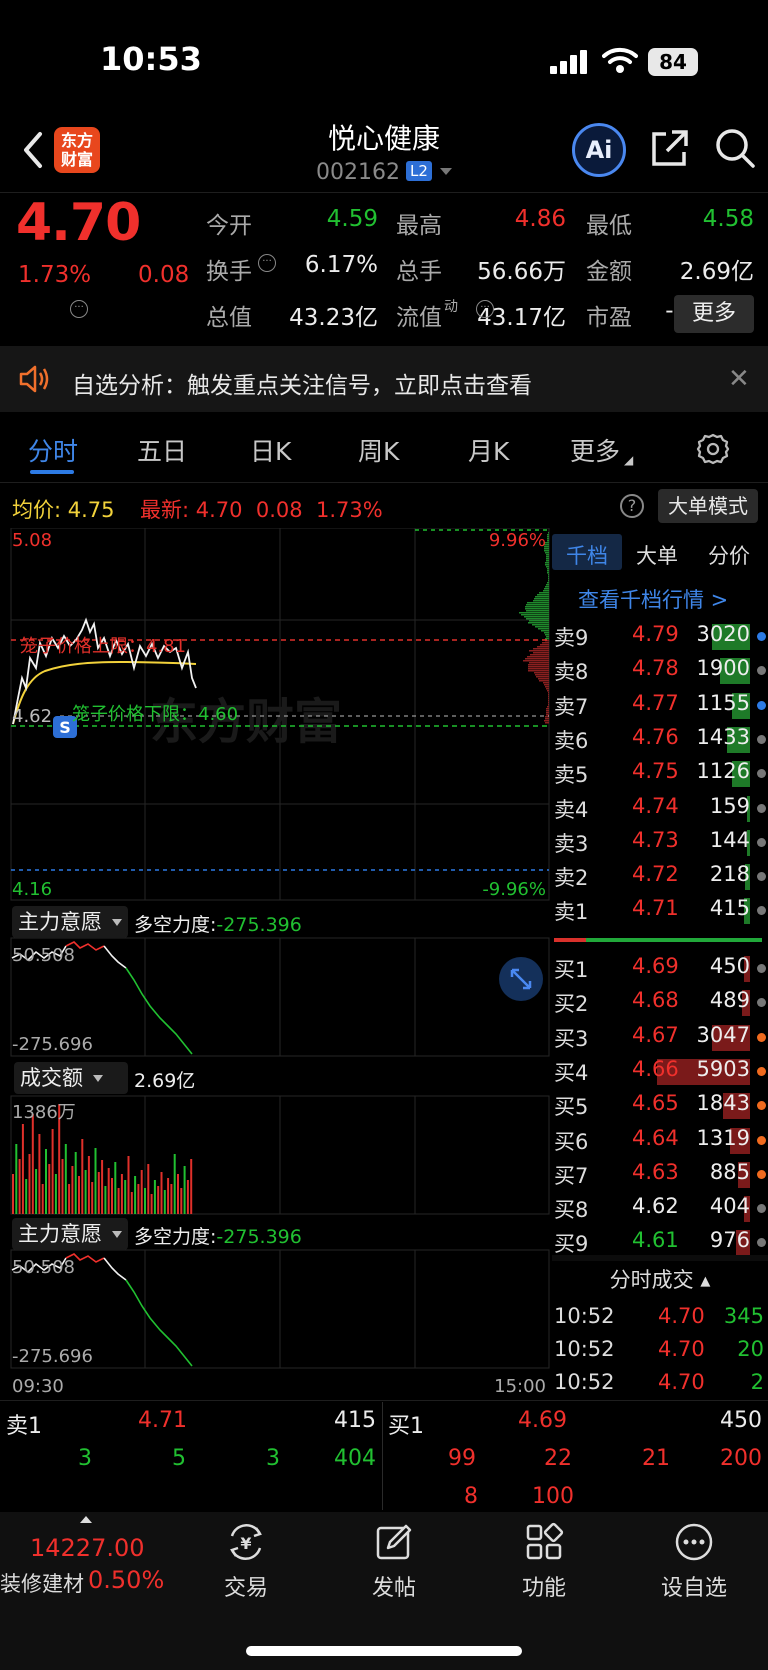 The image size is (768, 1670). Describe the element at coordinates (587, 555) in the screenshot. I see `book-tab-depth: 千档` at that location.